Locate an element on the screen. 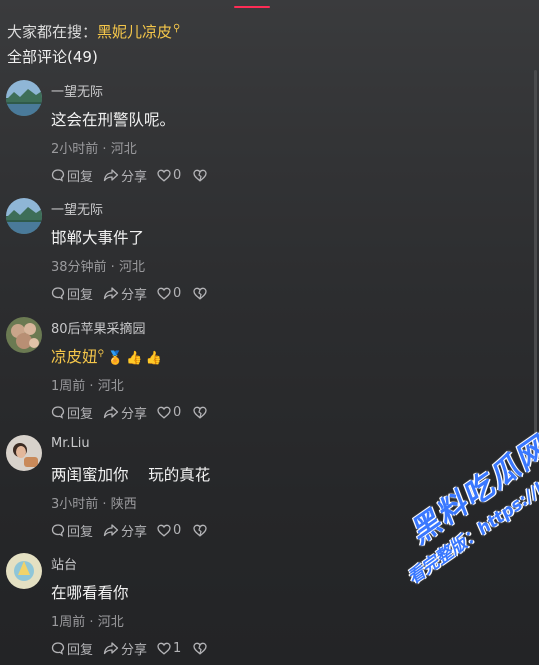  top-indicator is located at coordinates (252, 7).